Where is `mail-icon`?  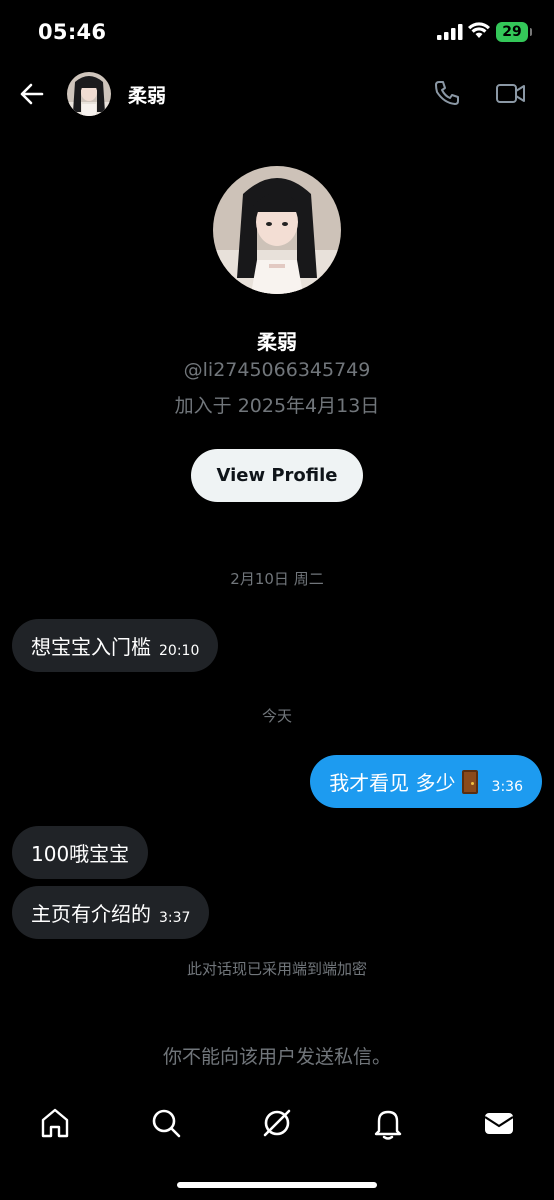 mail-icon is located at coordinates (499, 1123).